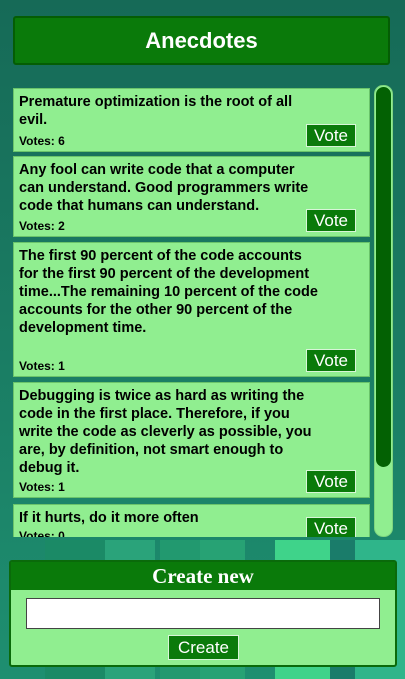  Describe the element at coordinates (383, 277) in the screenshot. I see `scrollbar-thumb` at that location.